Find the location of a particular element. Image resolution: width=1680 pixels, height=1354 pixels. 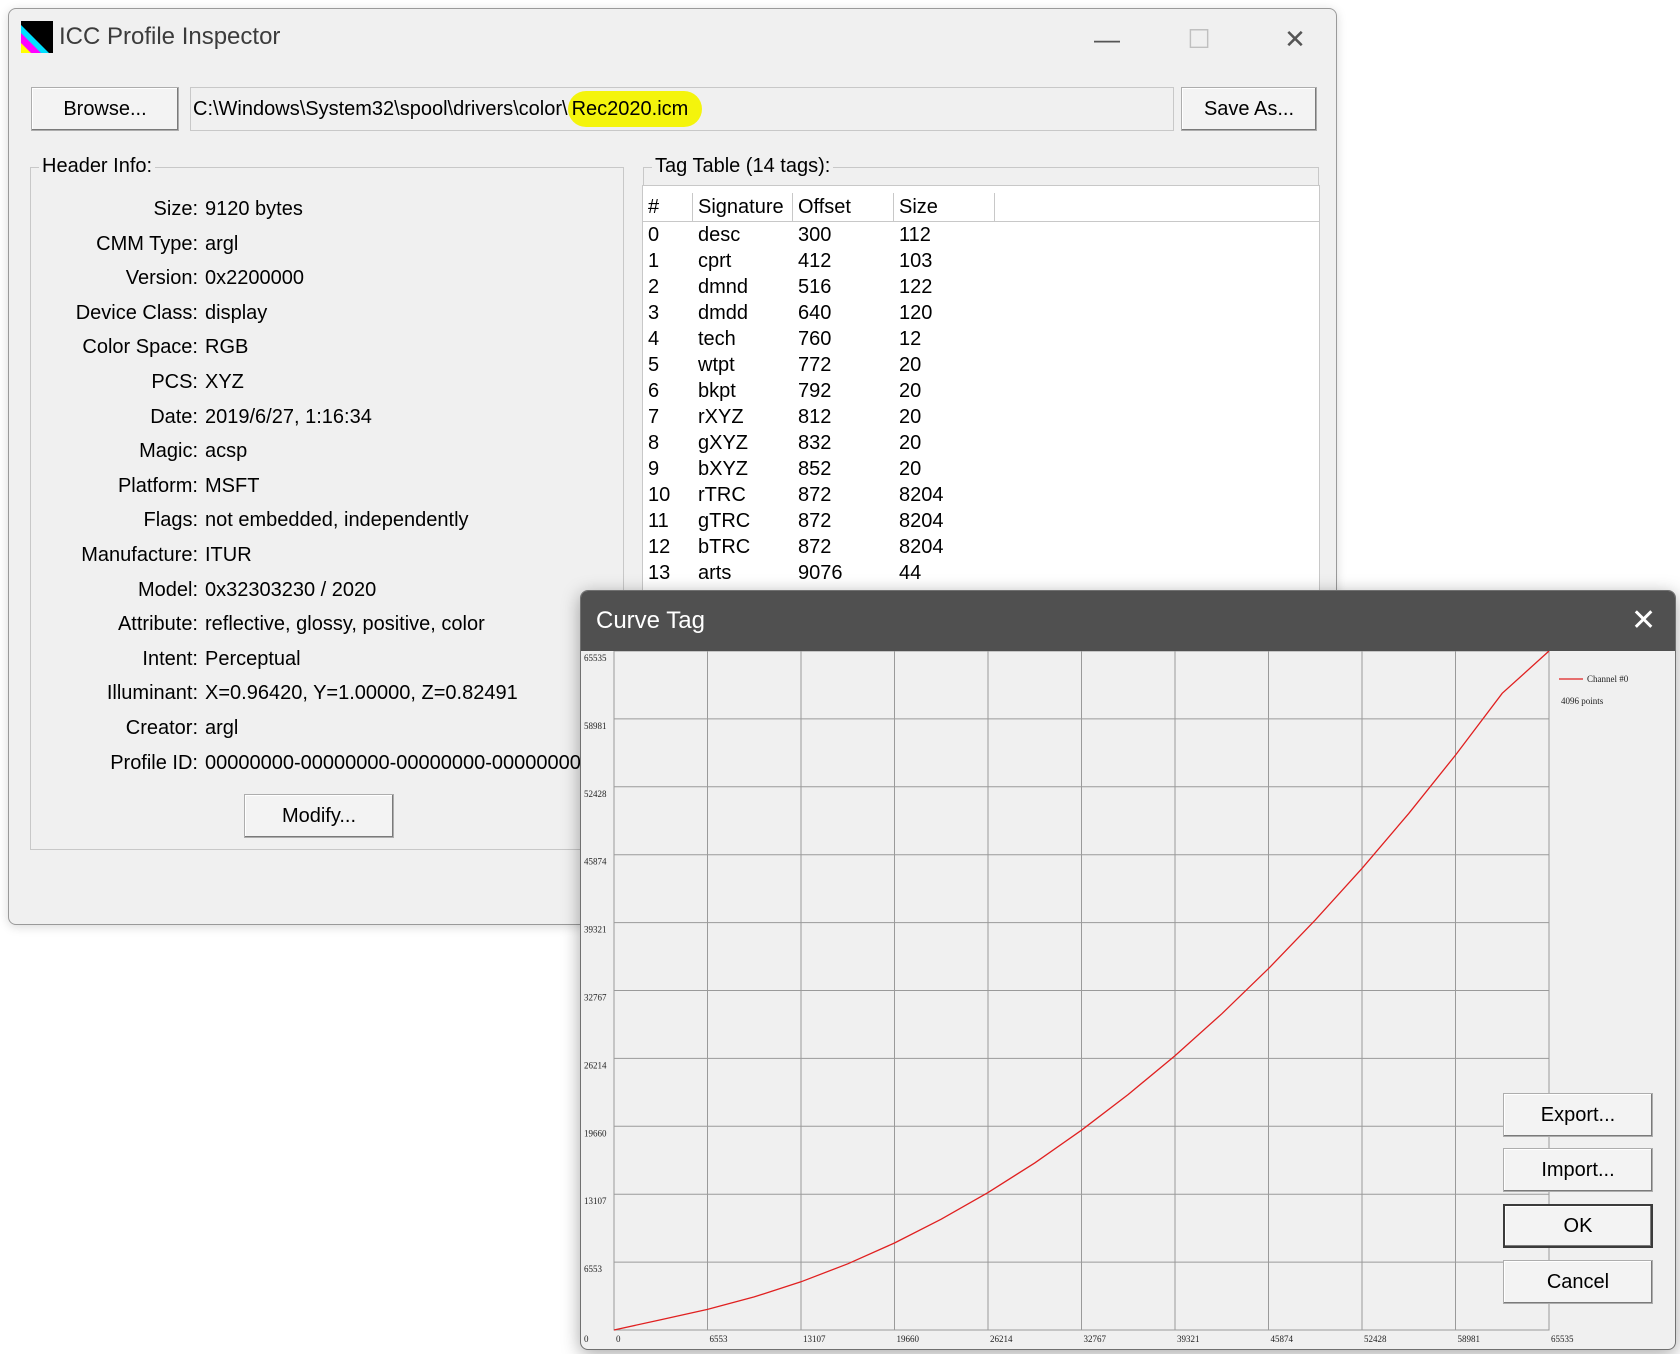

x-tick-label: 58981 is located at coordinates (1469, 1339).